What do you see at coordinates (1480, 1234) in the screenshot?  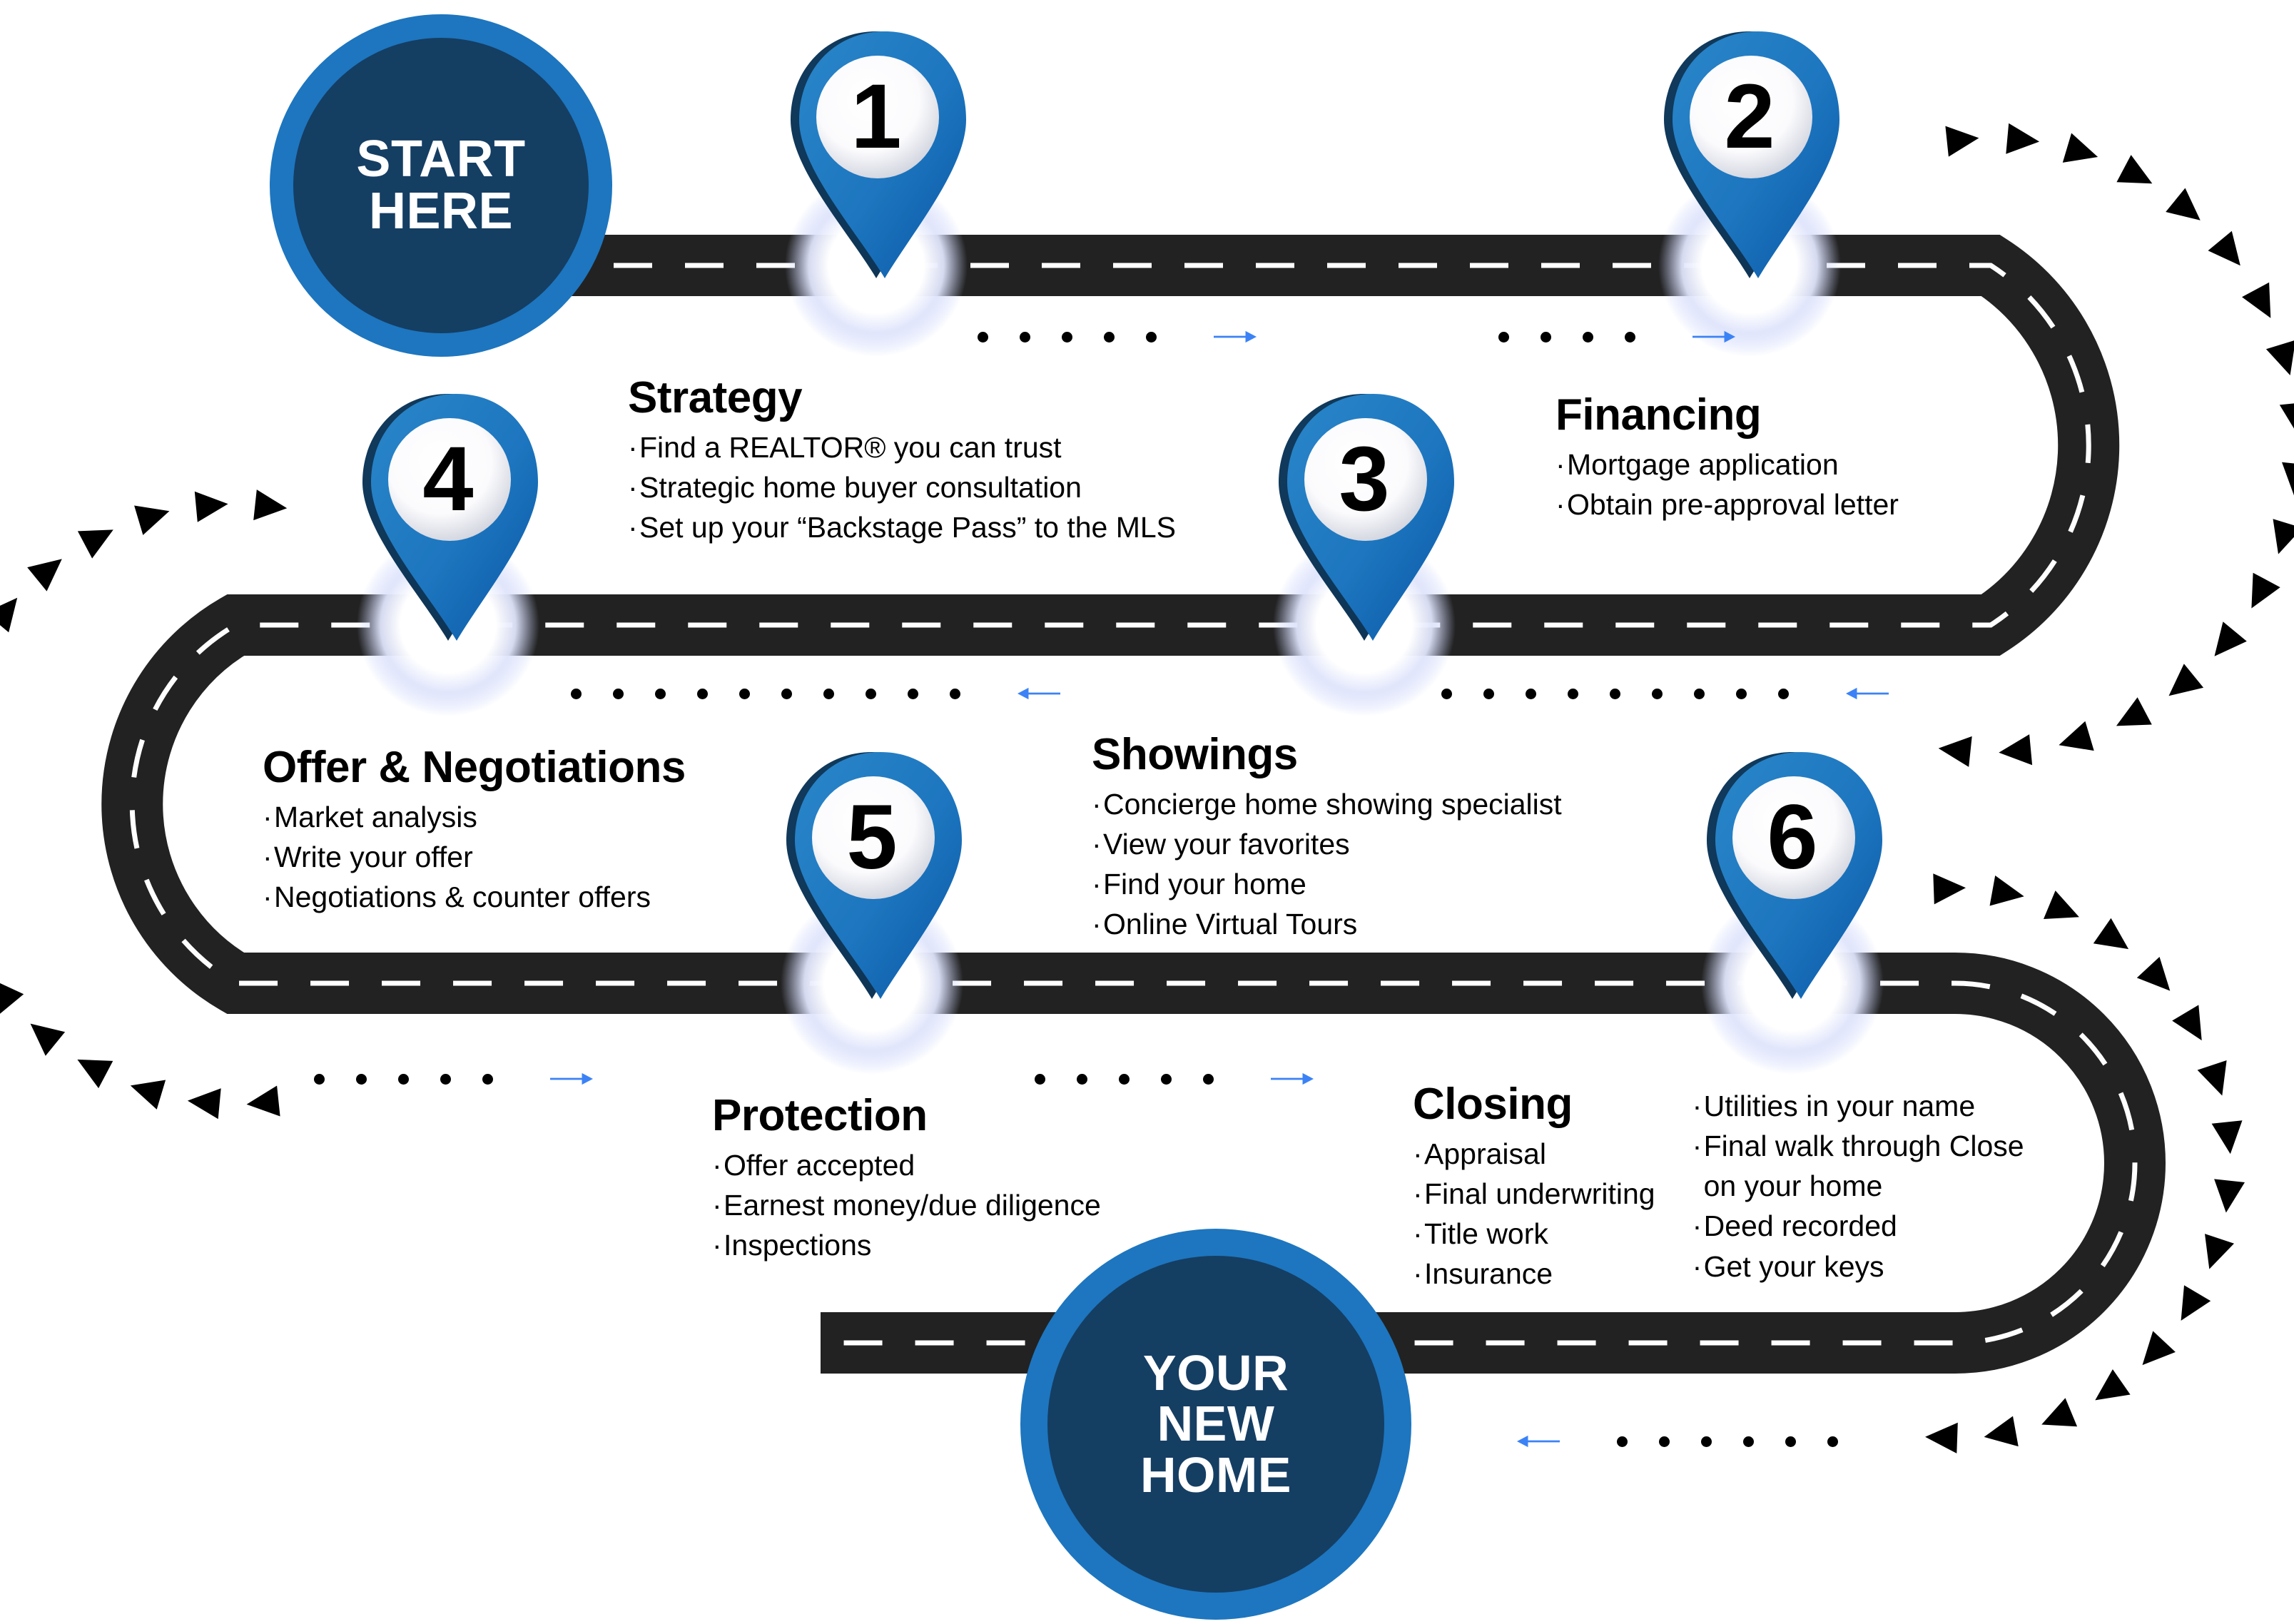 I see `list-item: ·Title work` at bounding box center [1480, 1234].